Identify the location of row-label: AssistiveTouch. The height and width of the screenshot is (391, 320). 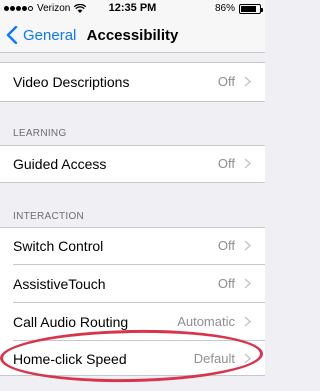
(59, 283).